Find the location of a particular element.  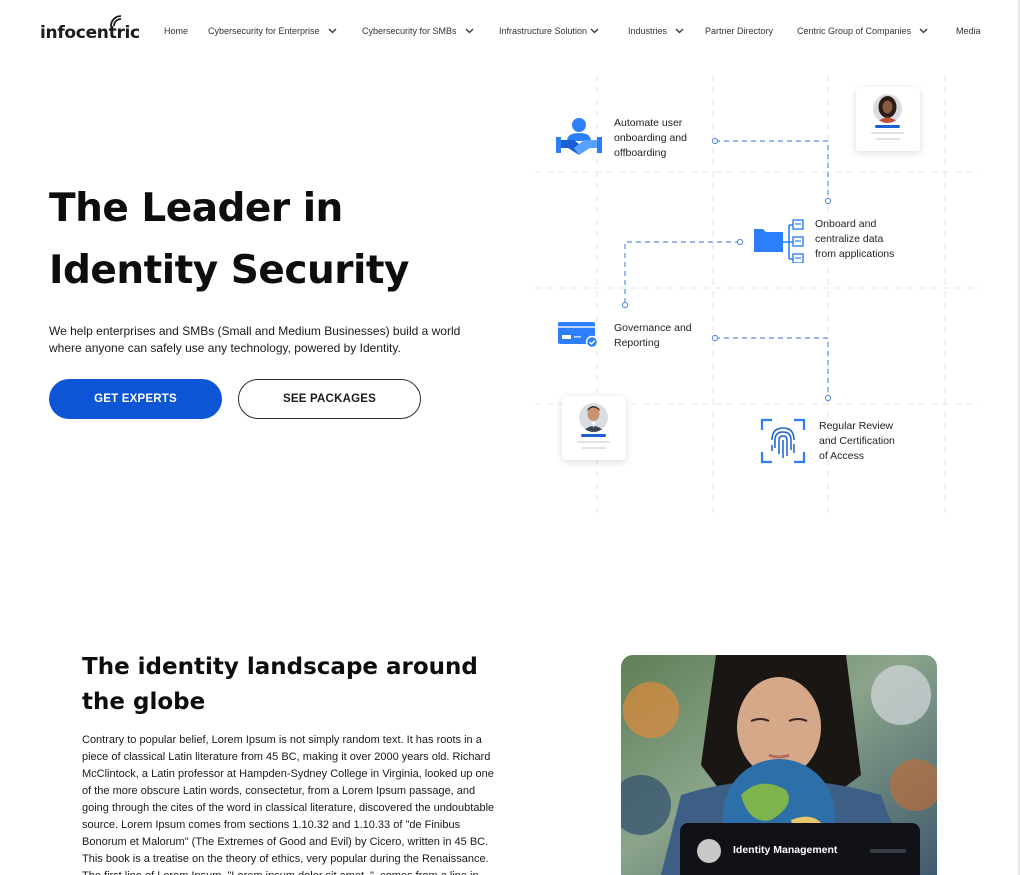

nav-item-industries: Industries is located at coordinates (666, 31).